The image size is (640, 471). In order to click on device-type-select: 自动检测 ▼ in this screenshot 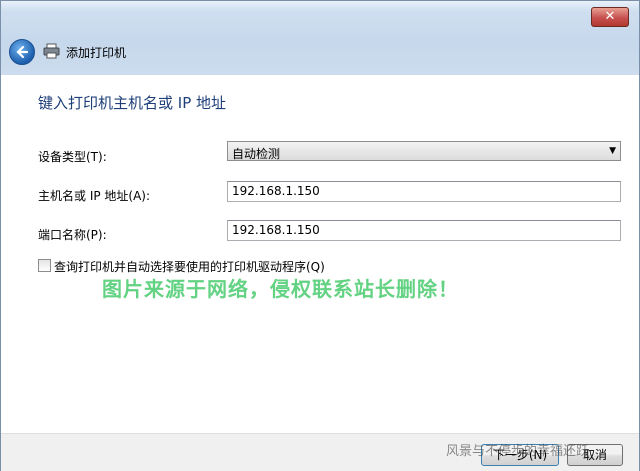, I will do `click(424, 151)`.